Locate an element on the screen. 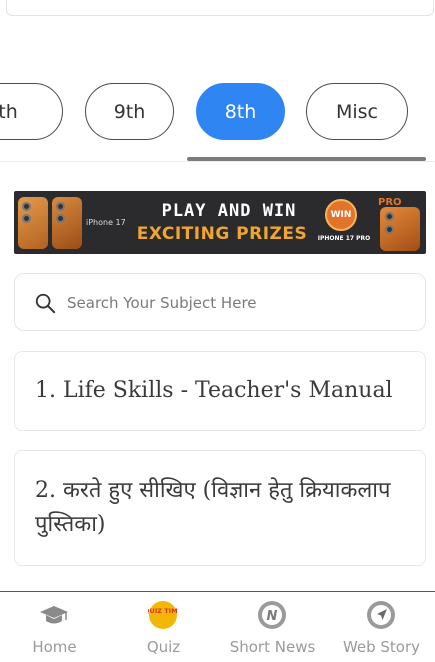  win-badge: WIN is located at coordinates (341, 215).